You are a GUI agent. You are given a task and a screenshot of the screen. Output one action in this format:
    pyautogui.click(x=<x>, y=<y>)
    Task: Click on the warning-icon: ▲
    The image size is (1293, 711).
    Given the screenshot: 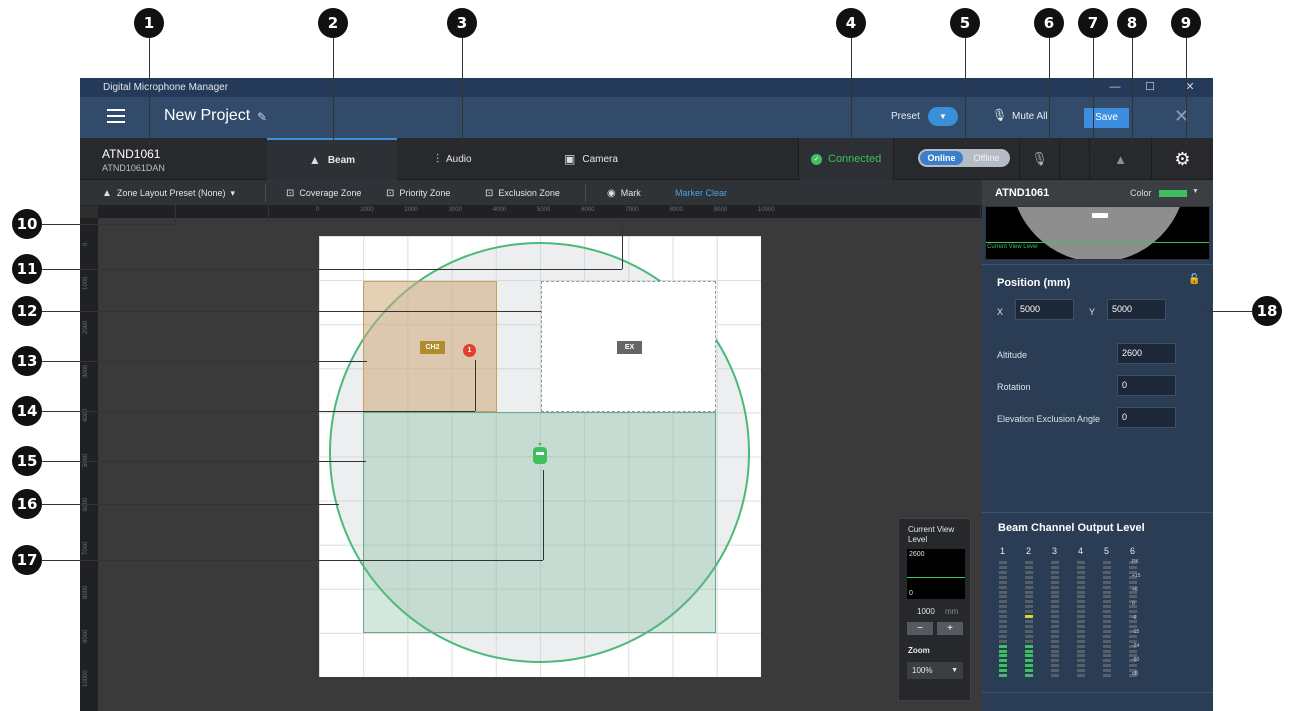 What is the action you would take?
    pyautogui.click(x=1120, y=159)
    